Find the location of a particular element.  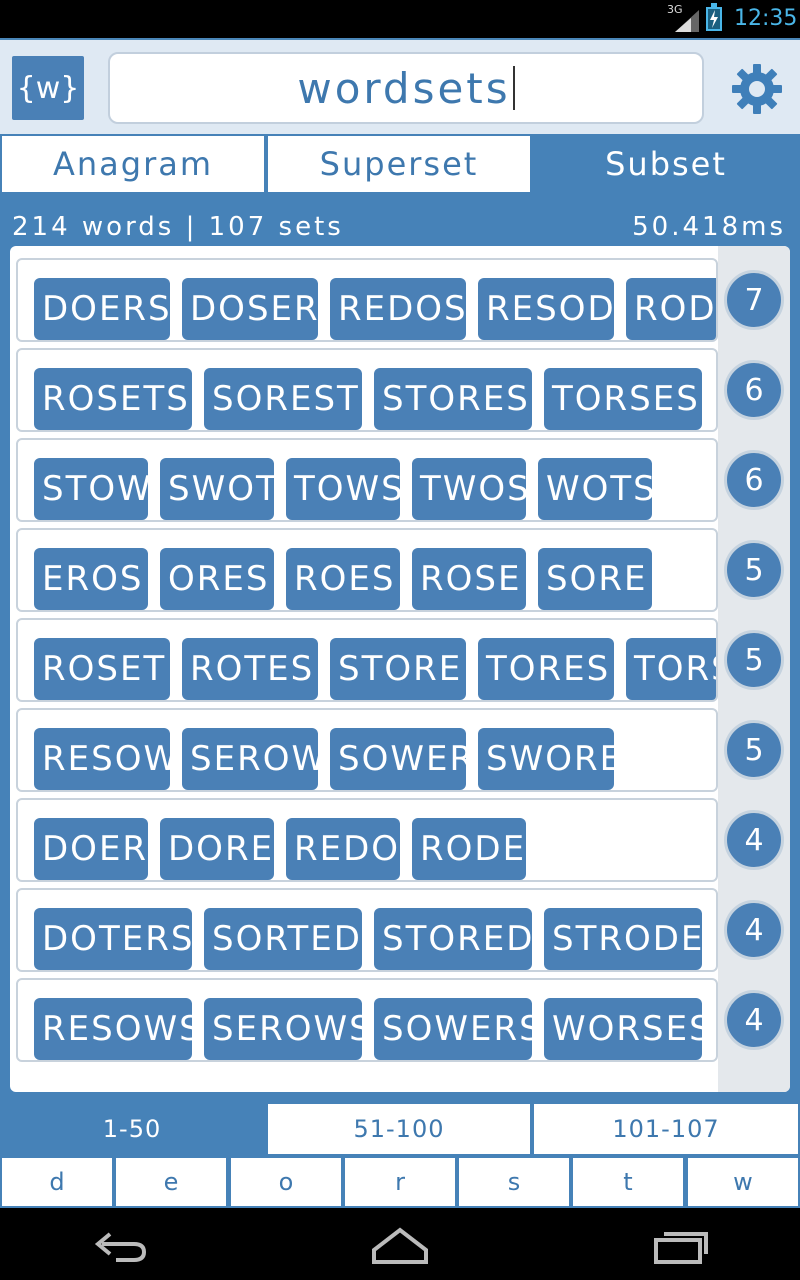

letter-filter-button: t is located at coordinates (628, 1182).